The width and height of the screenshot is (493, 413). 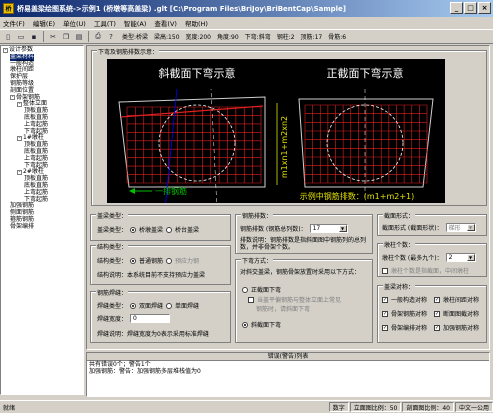 I want to click on pier-note-checkbox, so click(x=385, y=270).